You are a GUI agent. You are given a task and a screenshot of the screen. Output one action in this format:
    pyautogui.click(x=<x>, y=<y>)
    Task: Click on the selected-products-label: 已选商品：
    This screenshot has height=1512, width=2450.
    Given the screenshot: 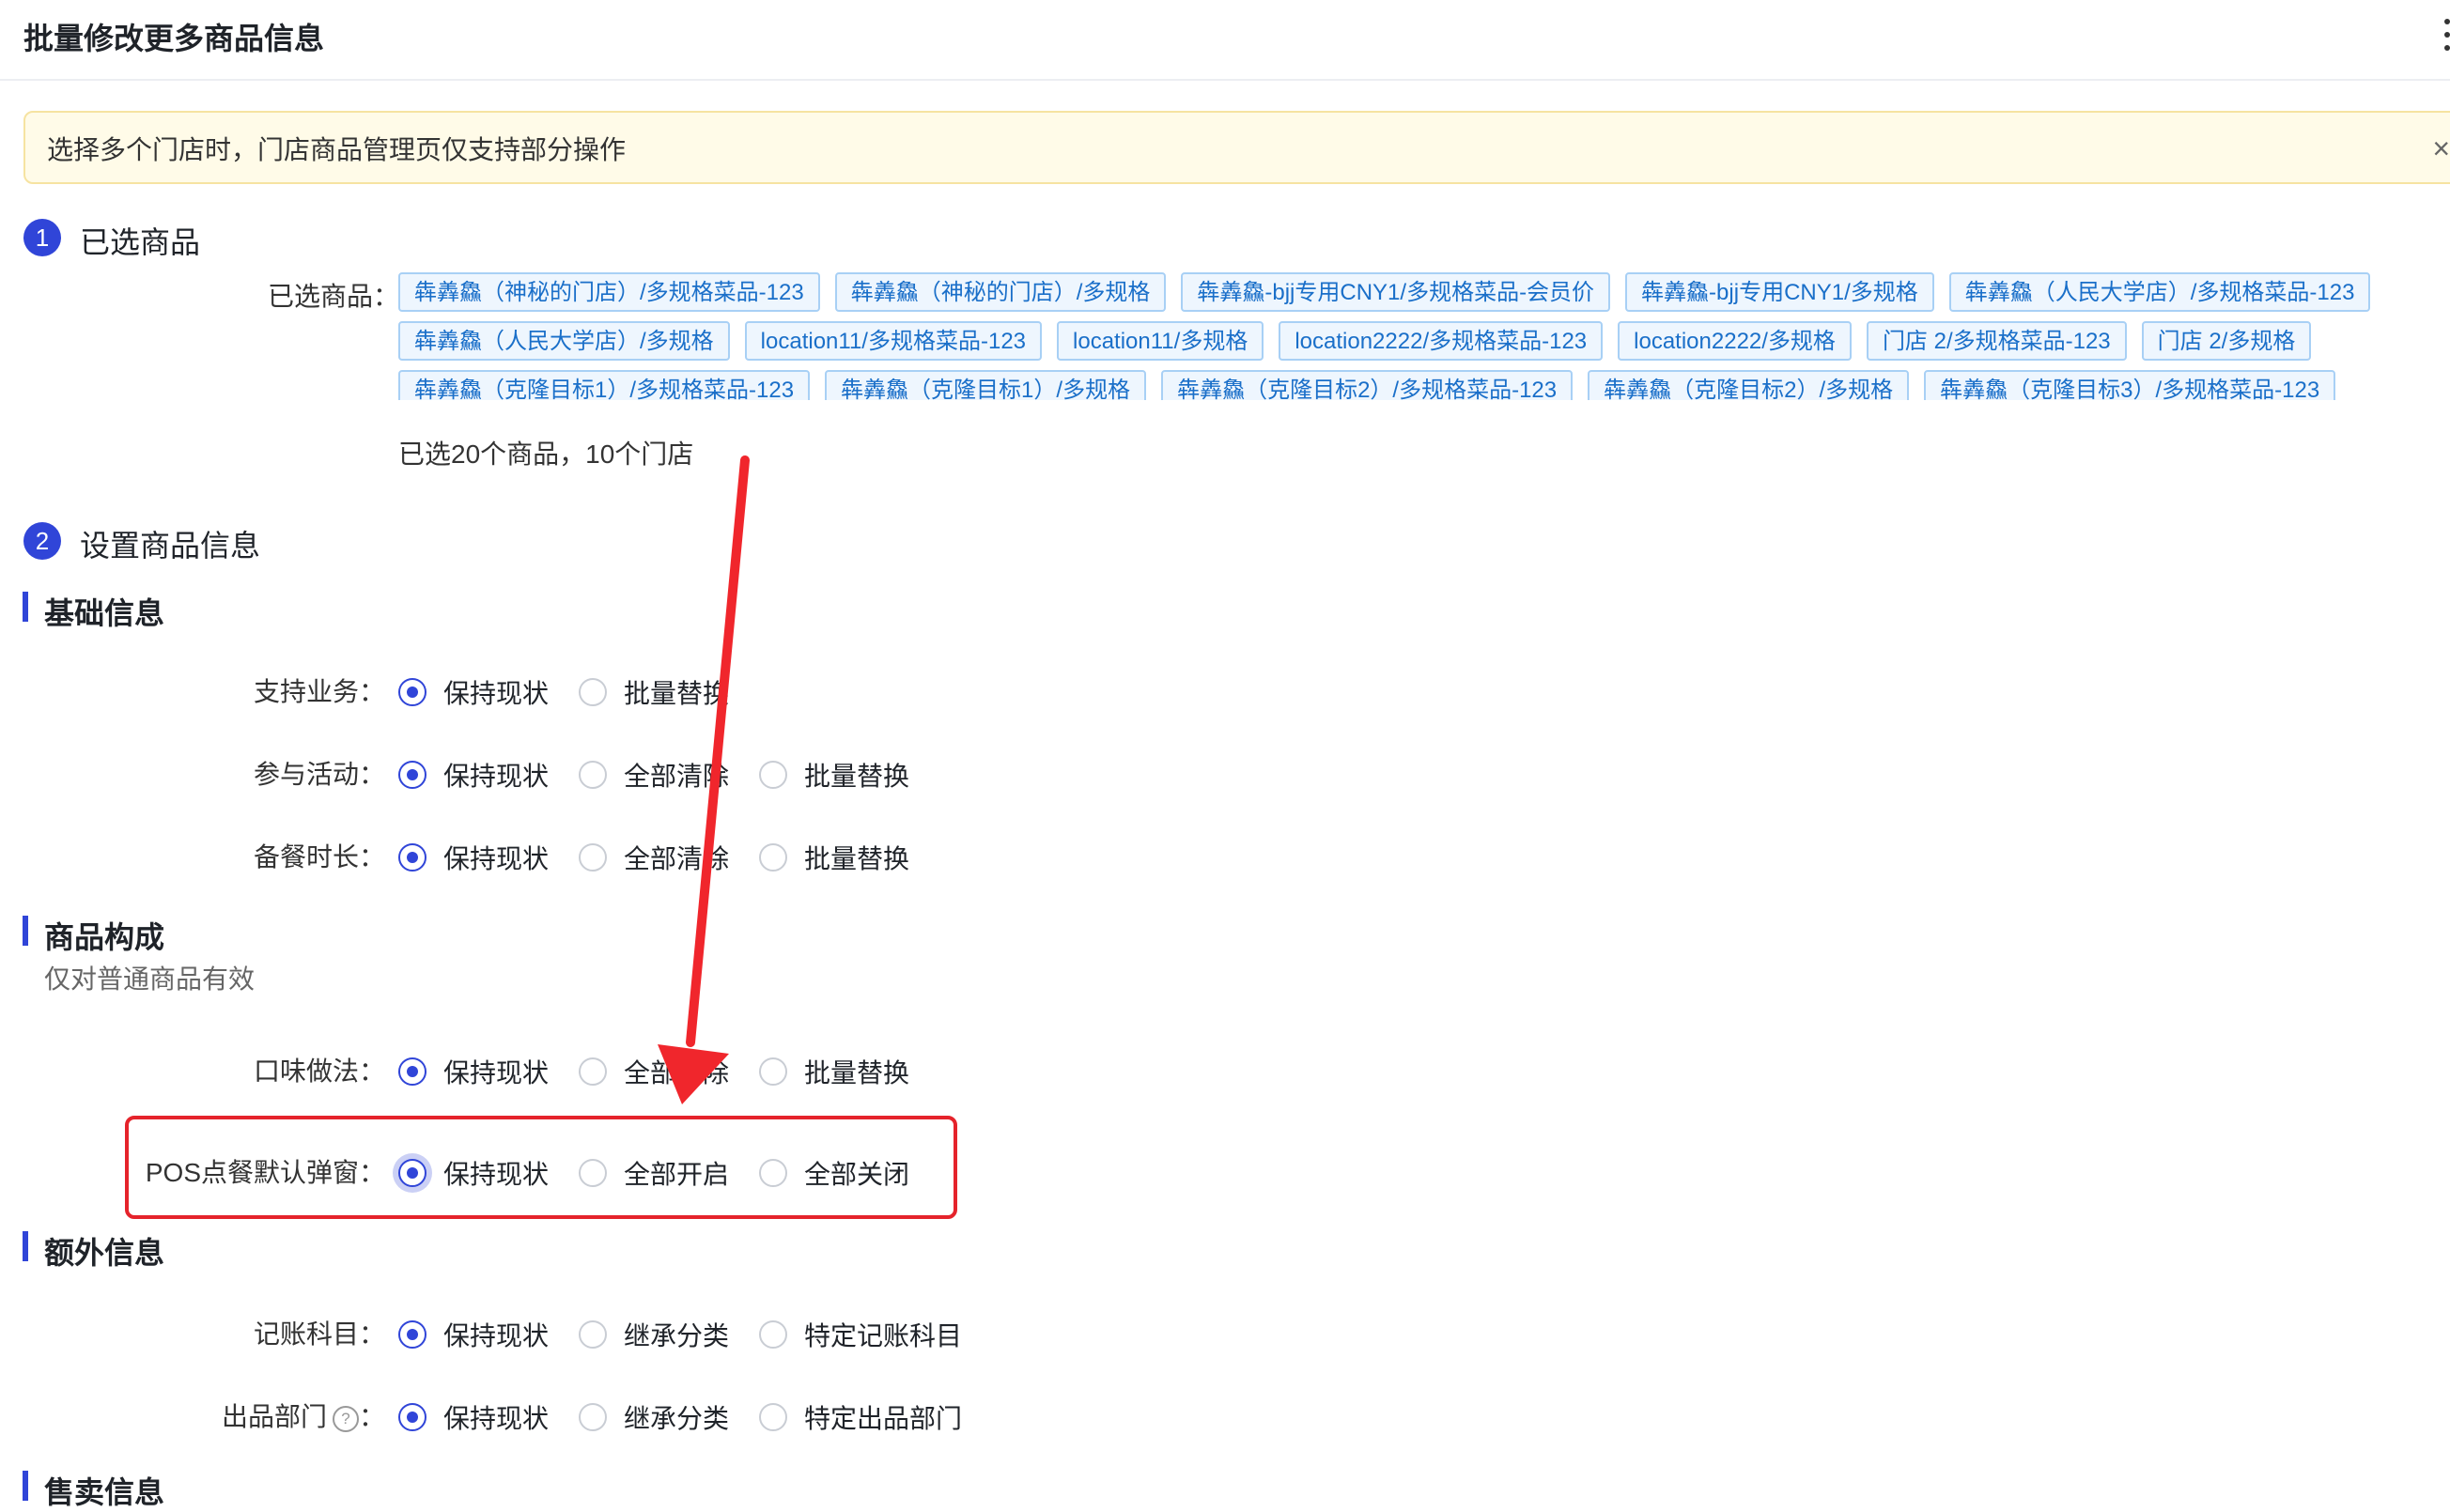 What is the action you would take?
    pyautogui.click(x=334, y=296)
    